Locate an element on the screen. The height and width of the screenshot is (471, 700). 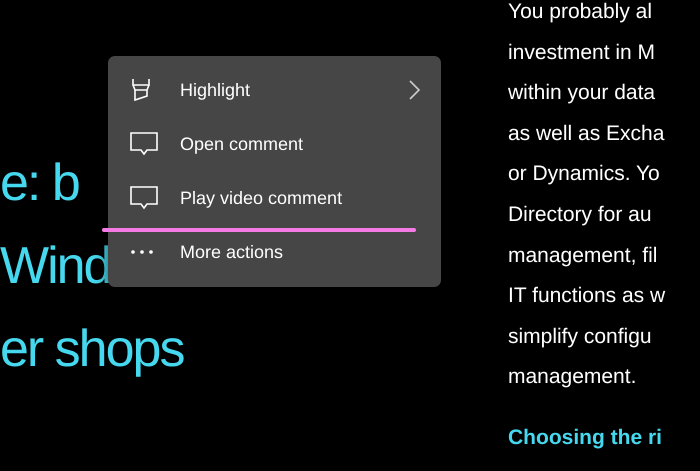
menu-item: More actions is located at coordinates (274, 252).